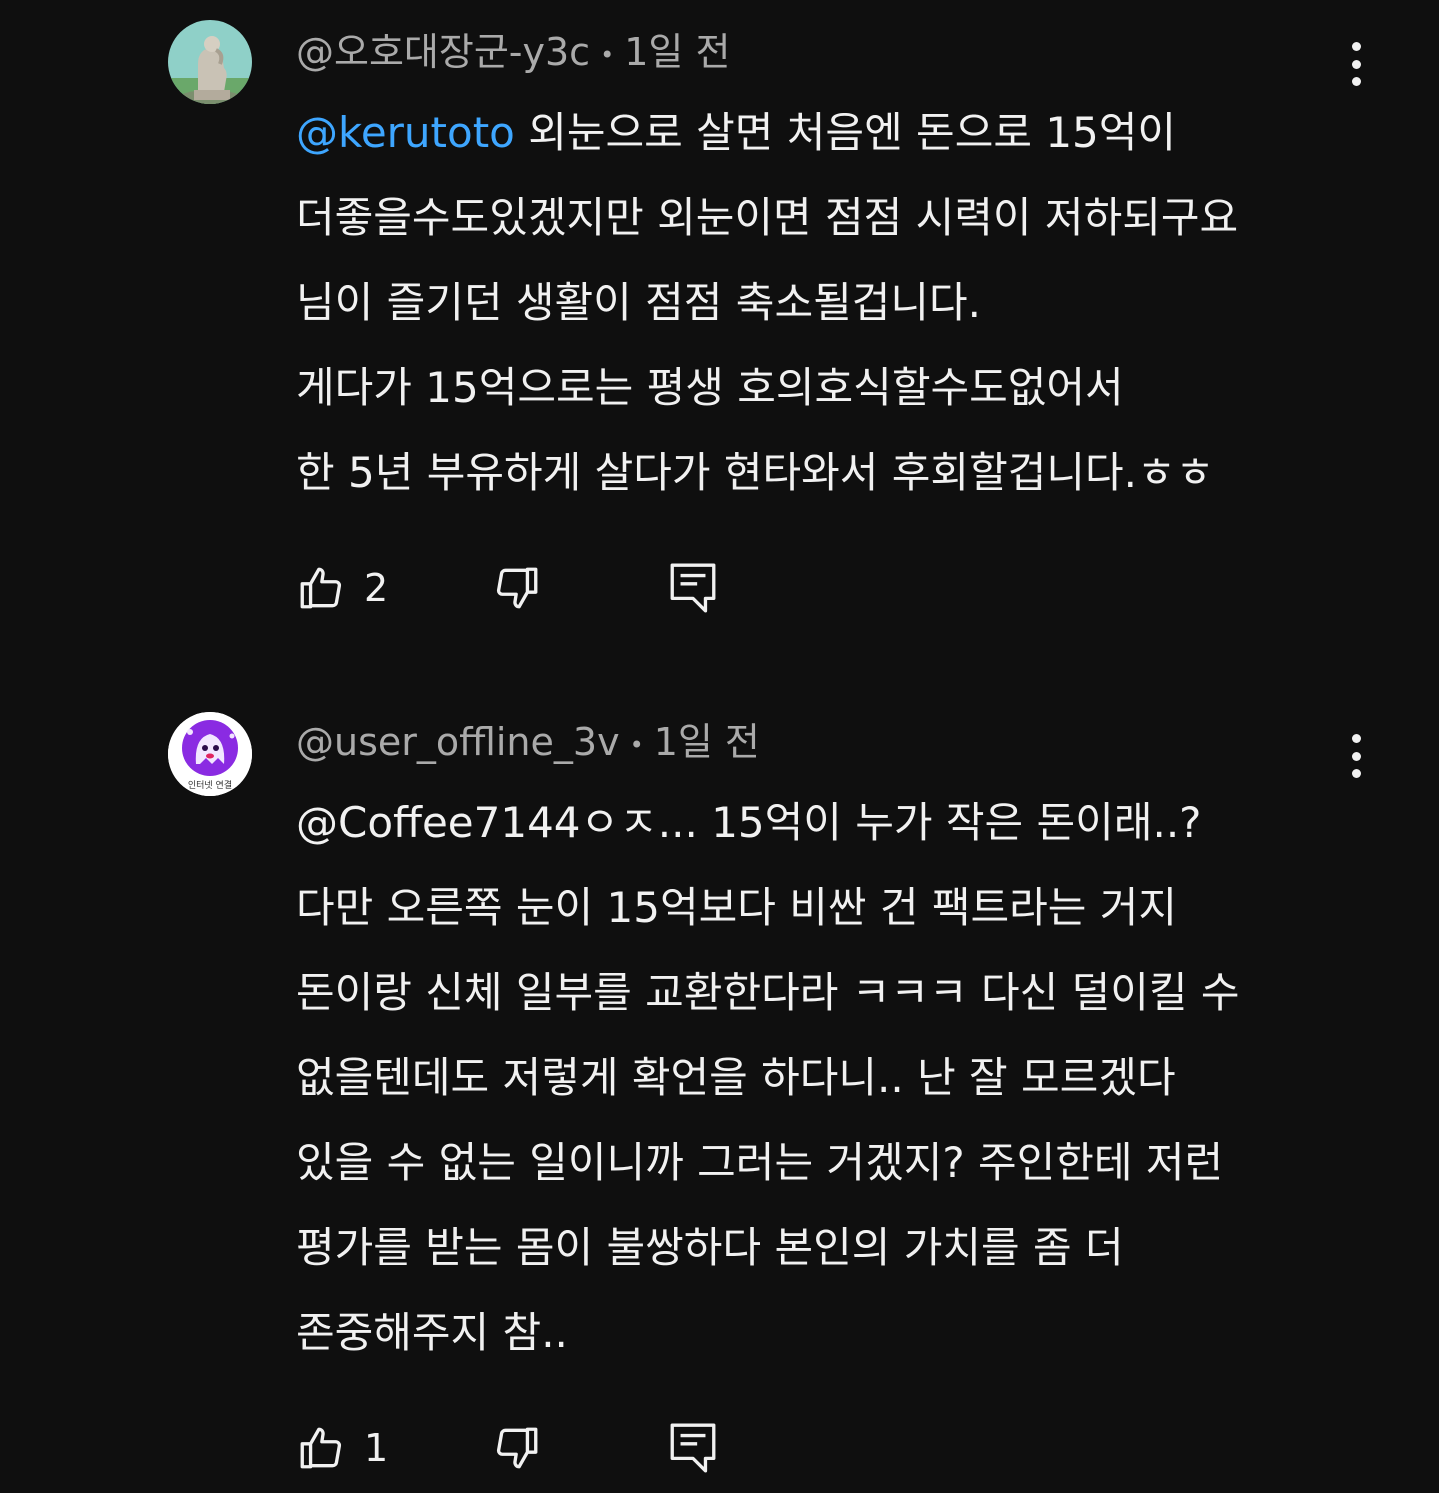 The height and width of the screenshot is (1493, 1439). What do you see at coordinates (710, 387) in the screenshot?
I see `comment-line: 게다가 15억으로는 평생 호의호식할수도없어서` at bounding box center [710, 387].